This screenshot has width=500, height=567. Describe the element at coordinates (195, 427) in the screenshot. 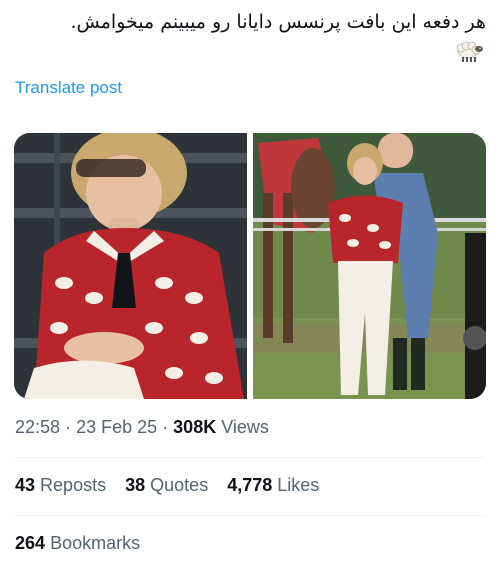

I see `views-count: 308K` at that location.